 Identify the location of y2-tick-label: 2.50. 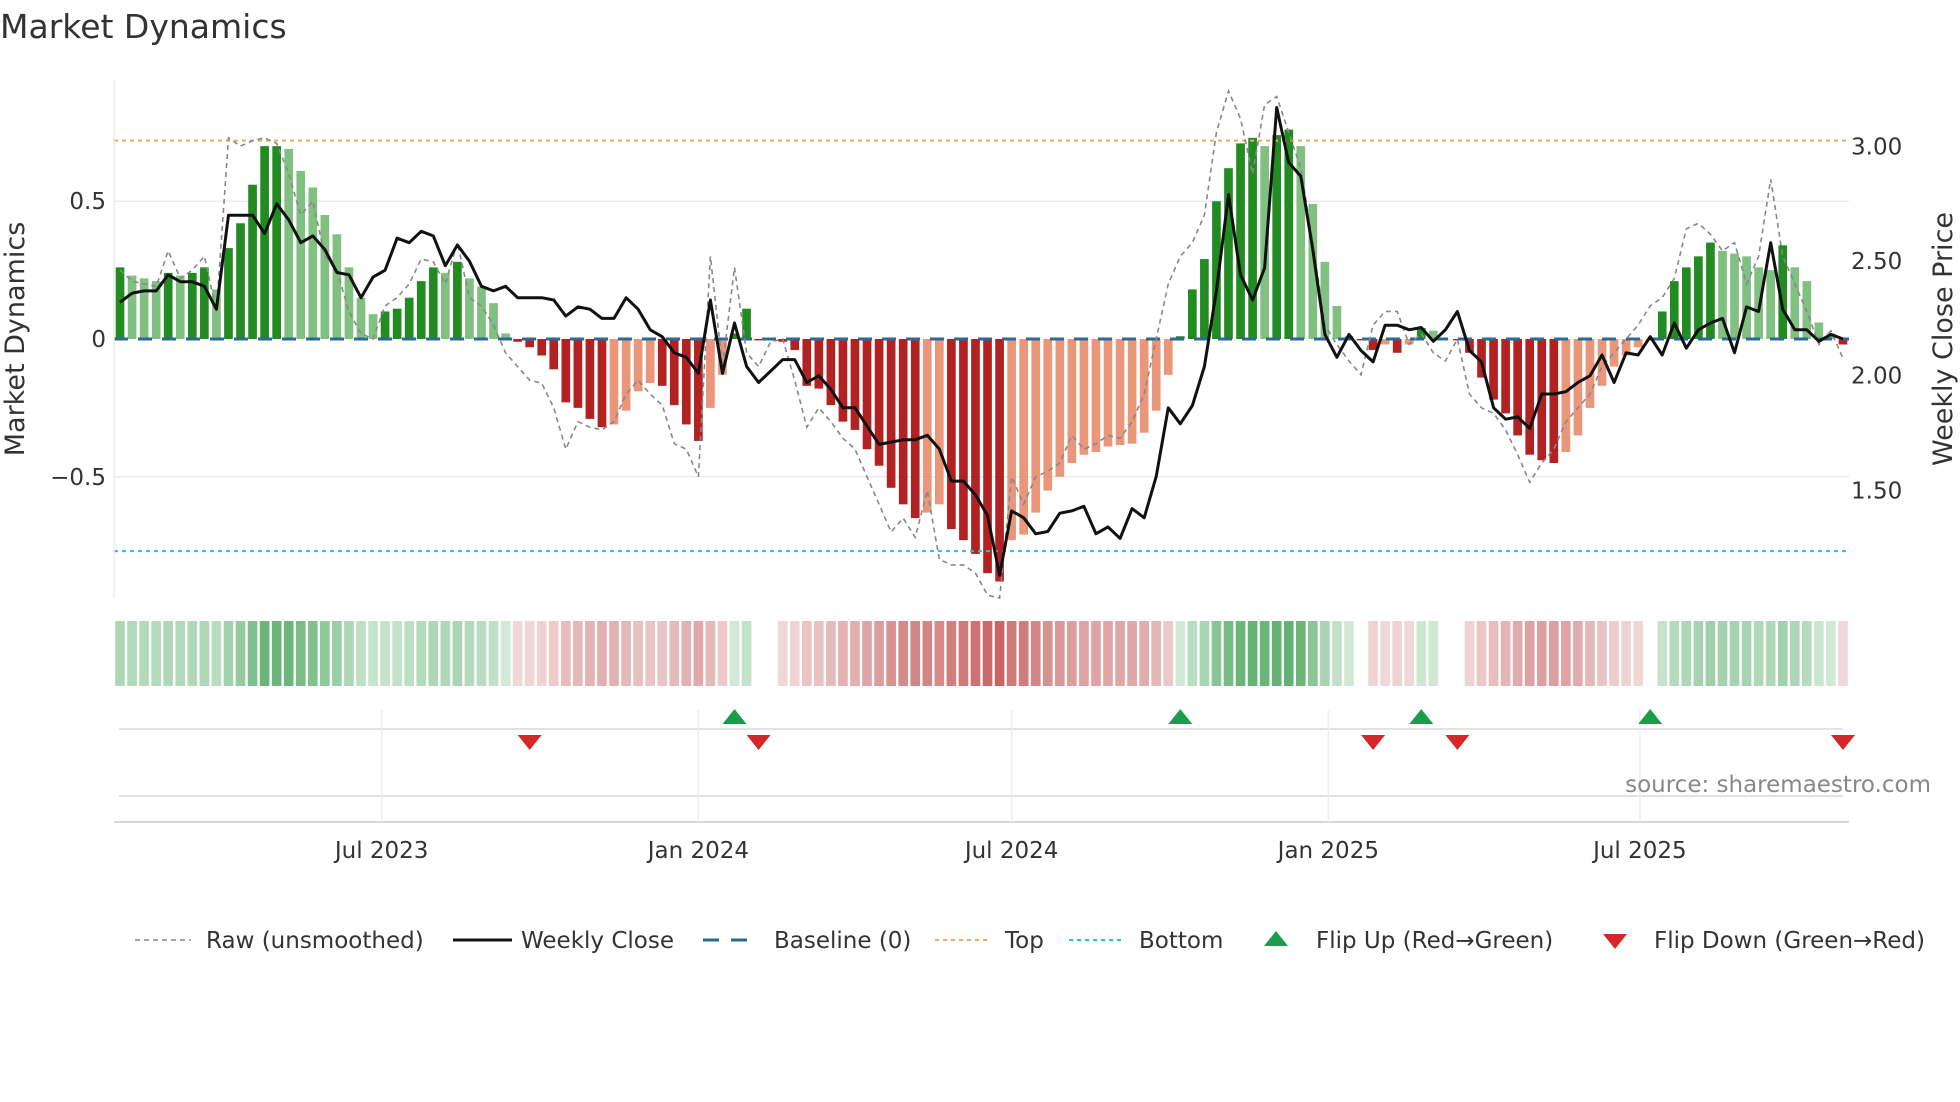
(1876, 262).